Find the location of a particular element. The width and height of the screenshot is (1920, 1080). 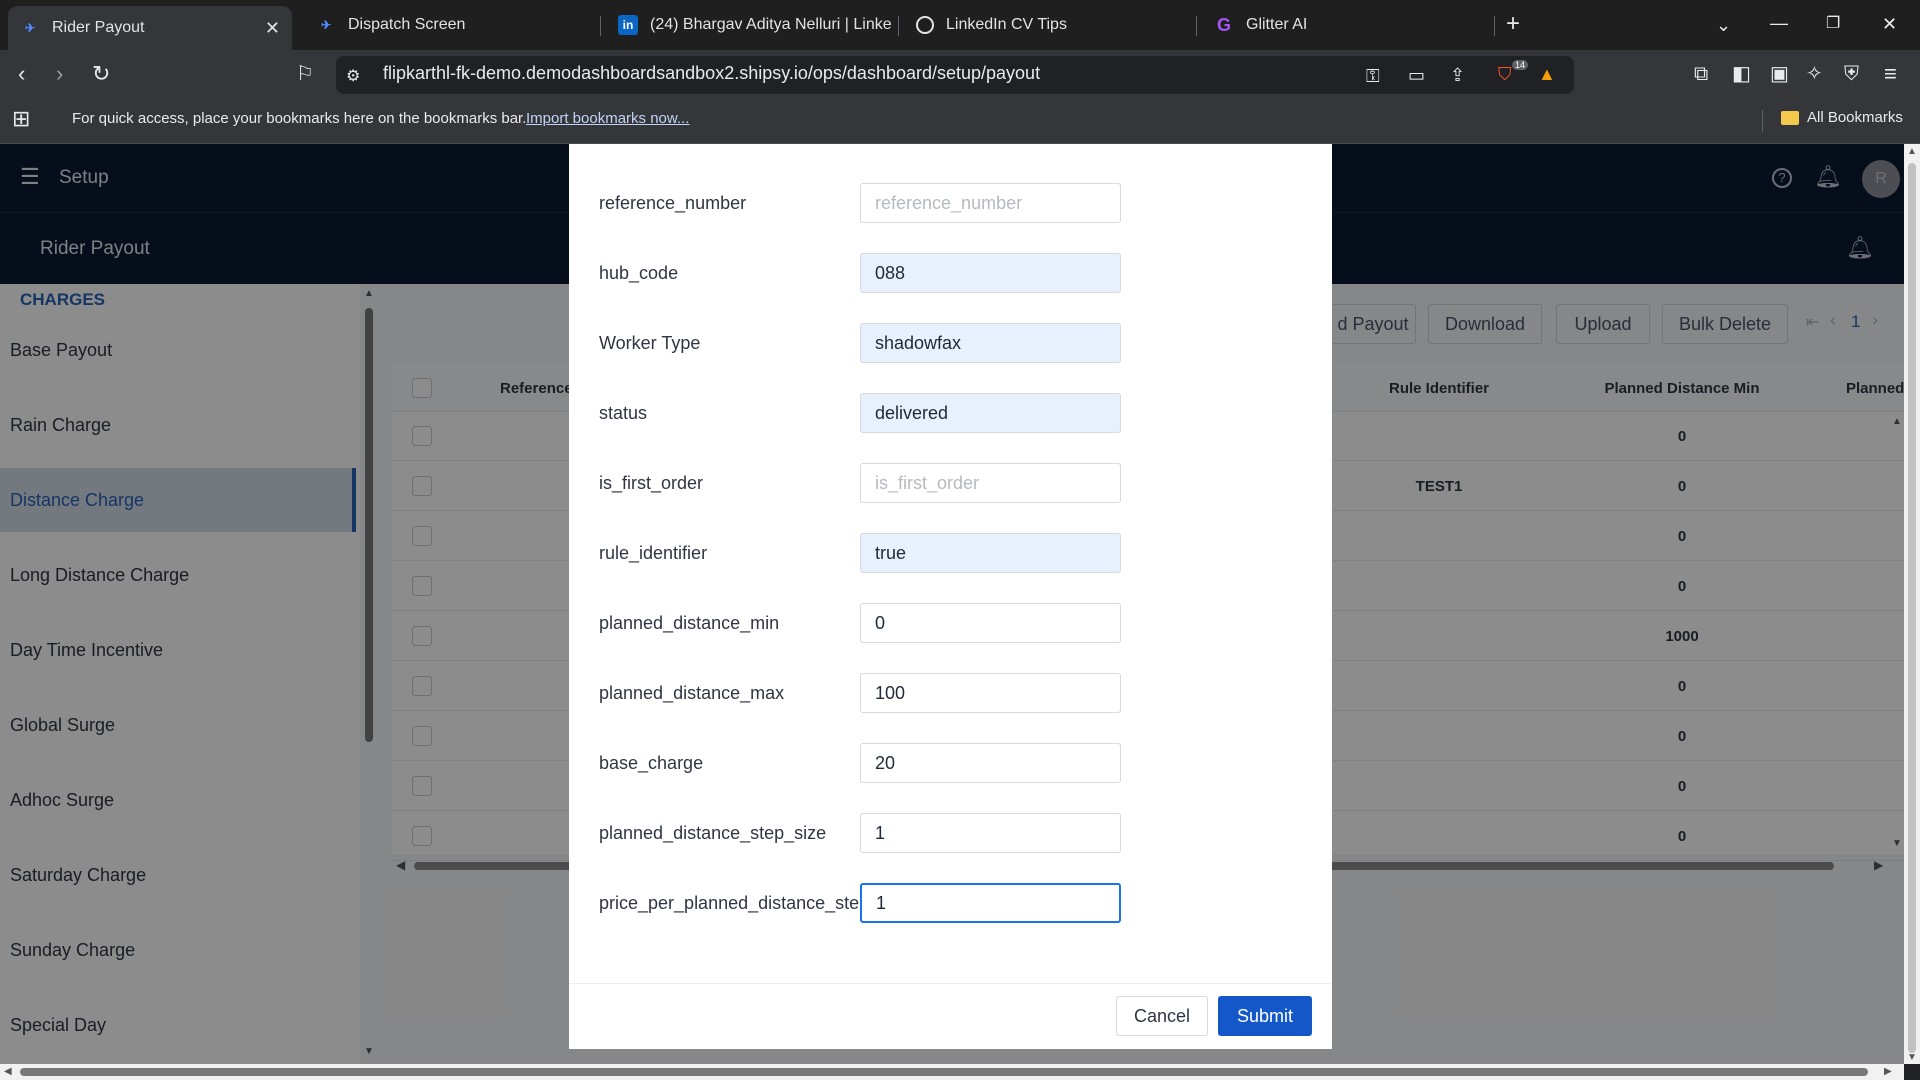

back-icon: ‹ is located at coordinates (21, 74).